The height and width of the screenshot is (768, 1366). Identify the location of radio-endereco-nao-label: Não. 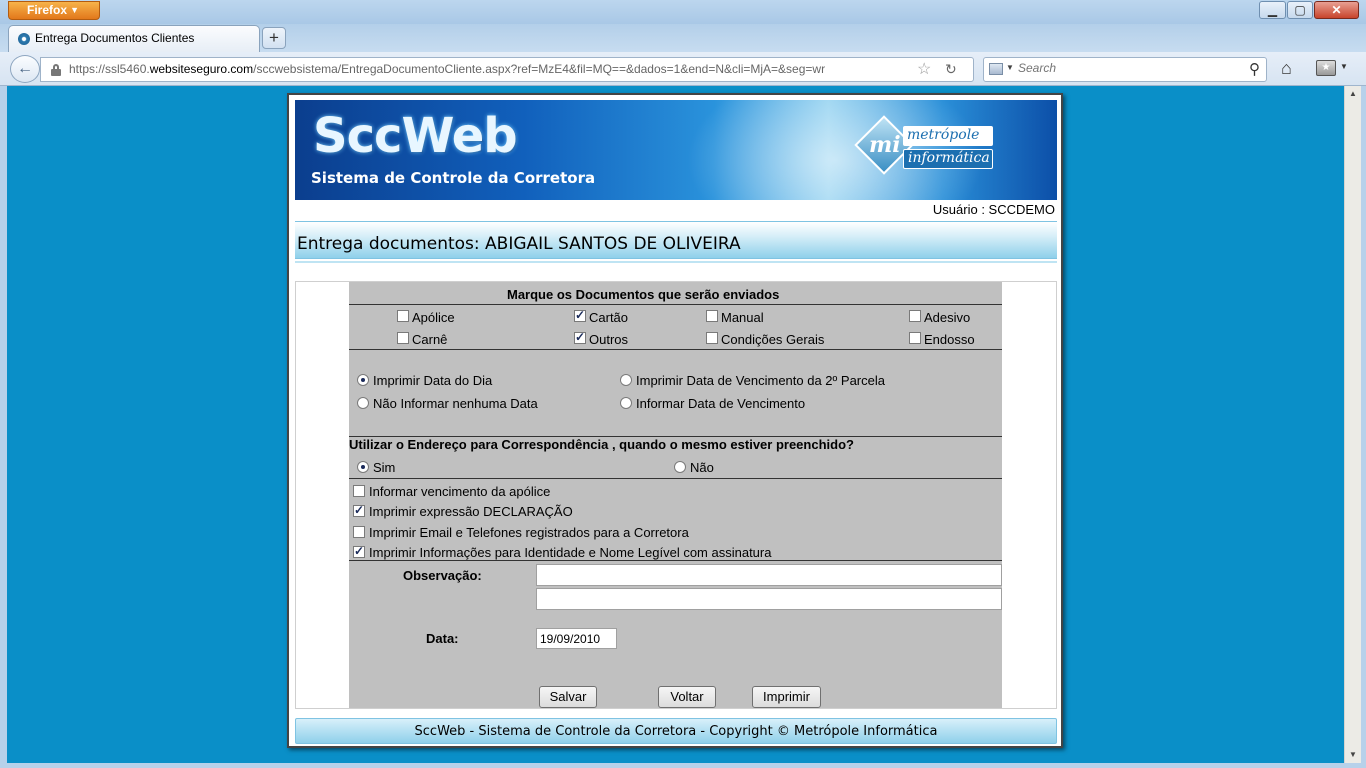
(702, 467).